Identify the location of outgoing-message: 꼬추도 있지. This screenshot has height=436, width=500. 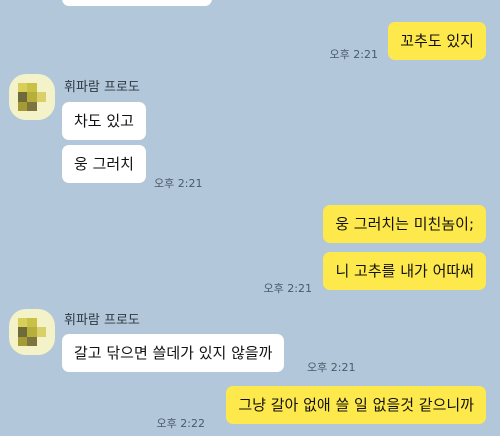
(437, 41).